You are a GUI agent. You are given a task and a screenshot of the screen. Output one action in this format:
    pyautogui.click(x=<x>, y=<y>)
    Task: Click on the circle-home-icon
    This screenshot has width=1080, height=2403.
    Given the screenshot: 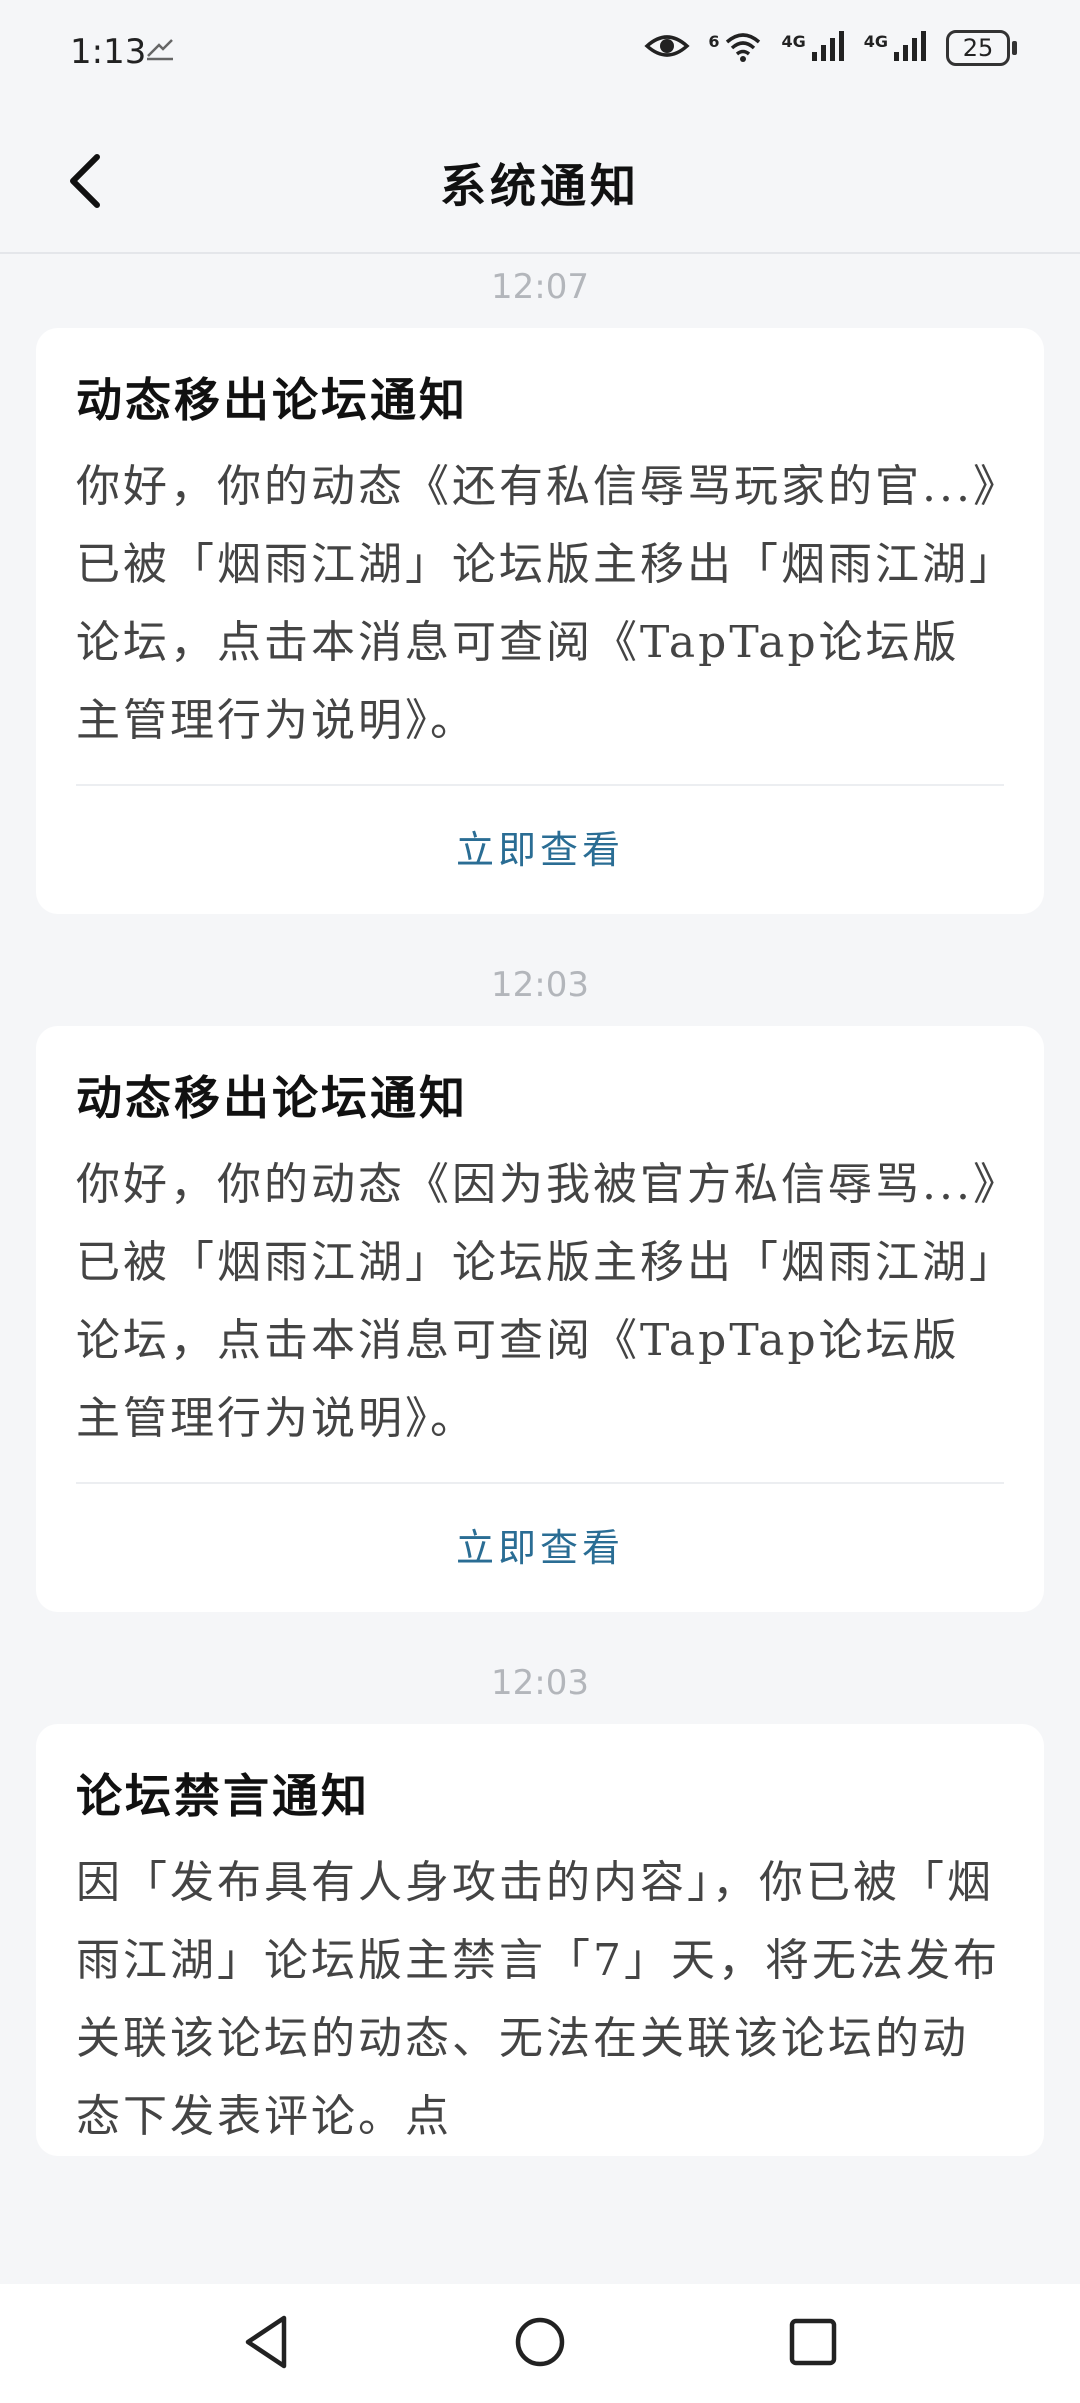 What is the action you would take?
    pyautogui.click(x=540, y=2341)
    